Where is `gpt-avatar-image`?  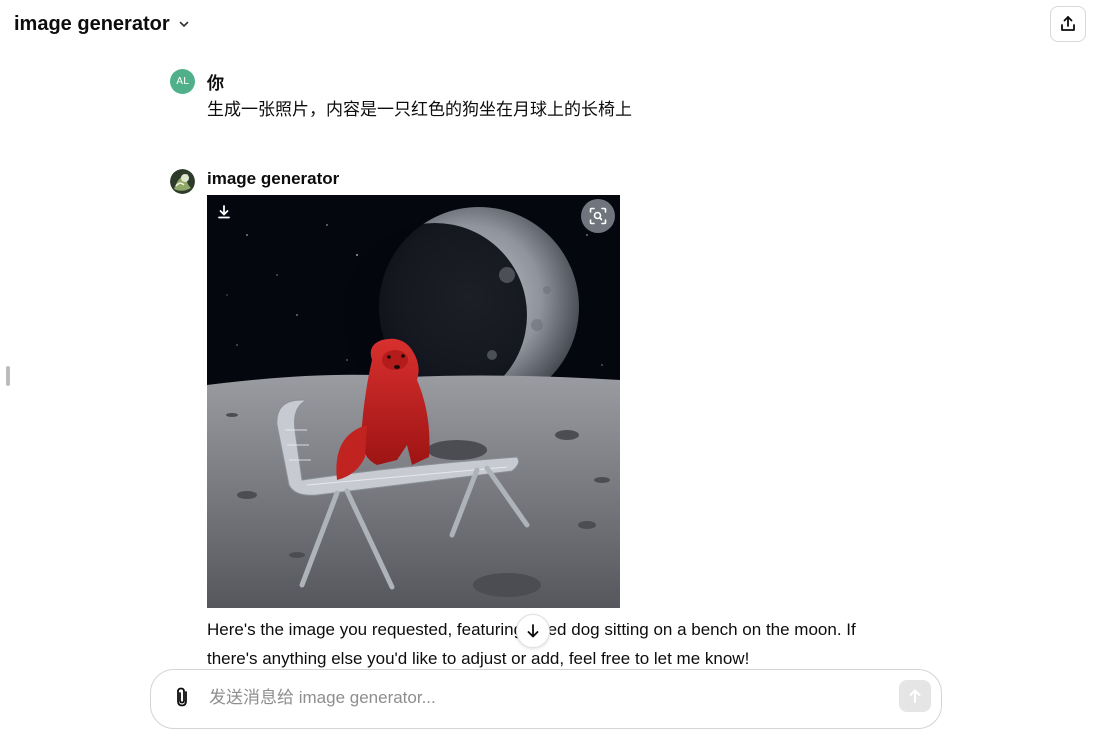
gpt-avatar-image is located at coordinates (182, 181).